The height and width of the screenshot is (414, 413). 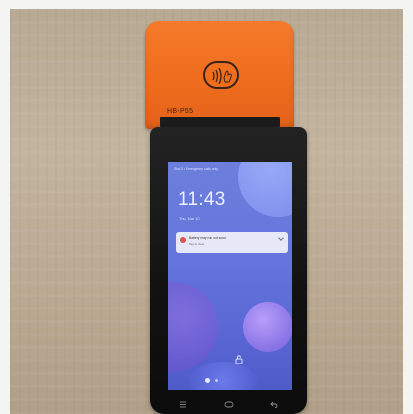 What do you see at coordinates (196, 169) in the screenshot?
I see `status-bar-text: Slot-2 • Emergency calls only` at bounding box center [196, 169].